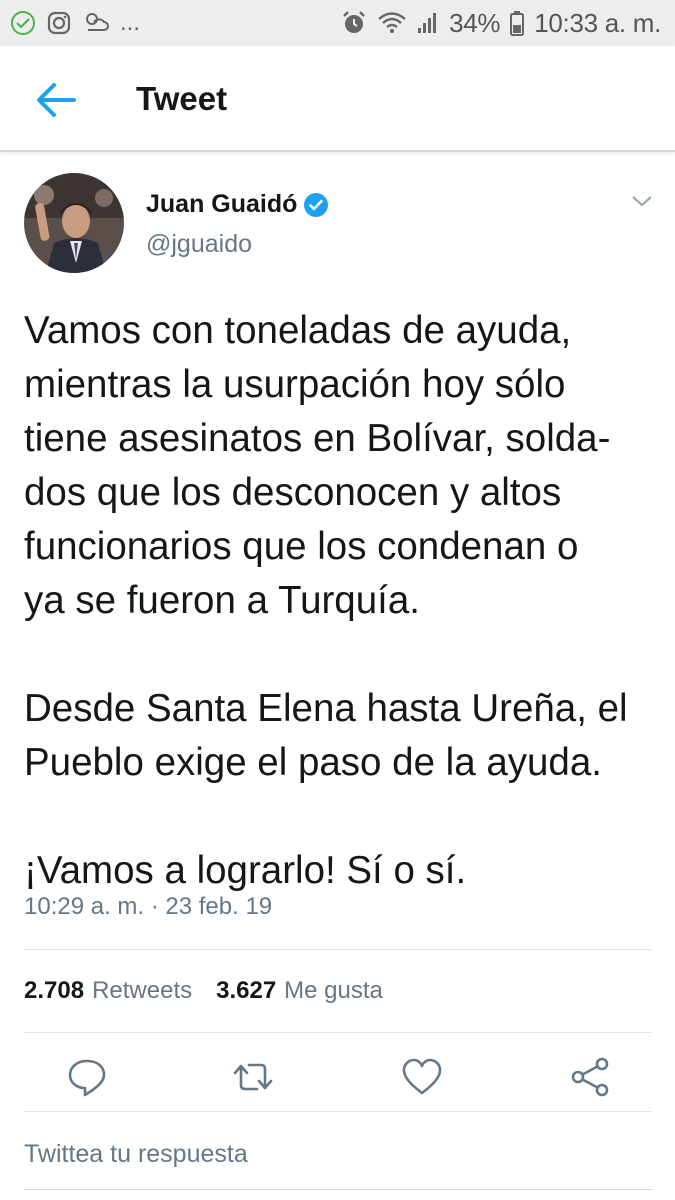 This screenshot has height=1200, width=675. I want to click on page-title: Tweet, so click(182, 98).